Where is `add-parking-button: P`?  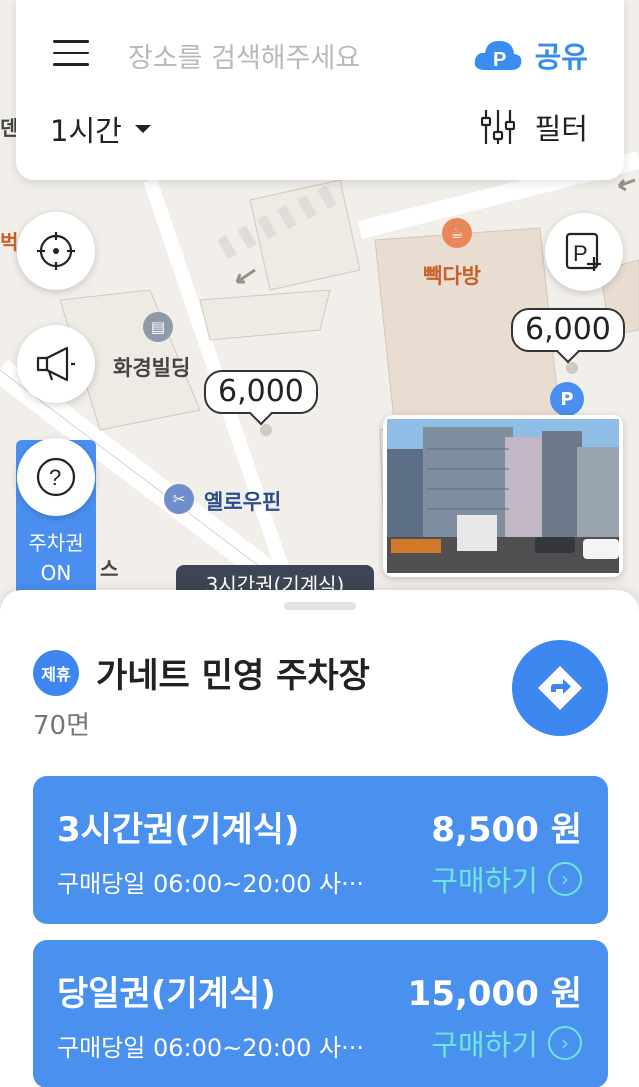
add-parking-button: P is located at coordinates (584, 252).